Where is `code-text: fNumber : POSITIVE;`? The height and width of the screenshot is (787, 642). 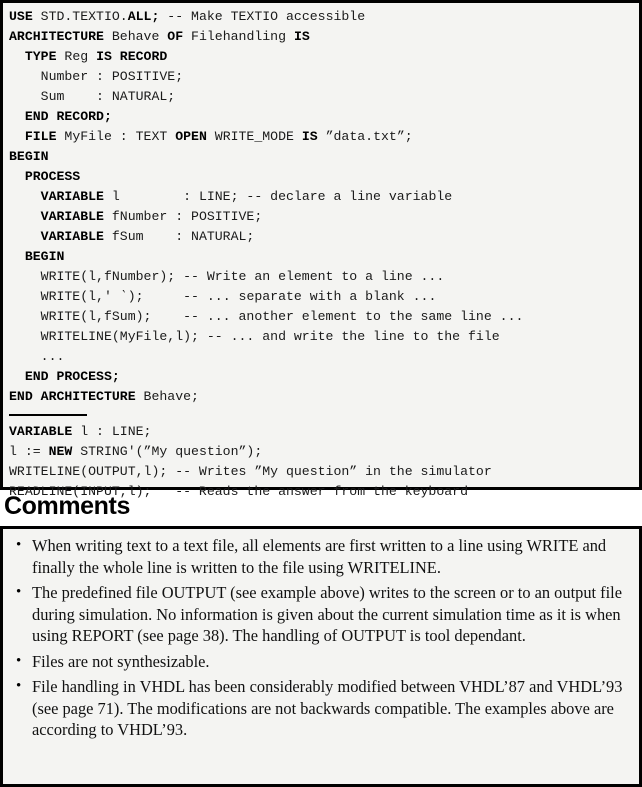 code-text: fNumber : POSITIVE; is located at coordinates (187, 216).